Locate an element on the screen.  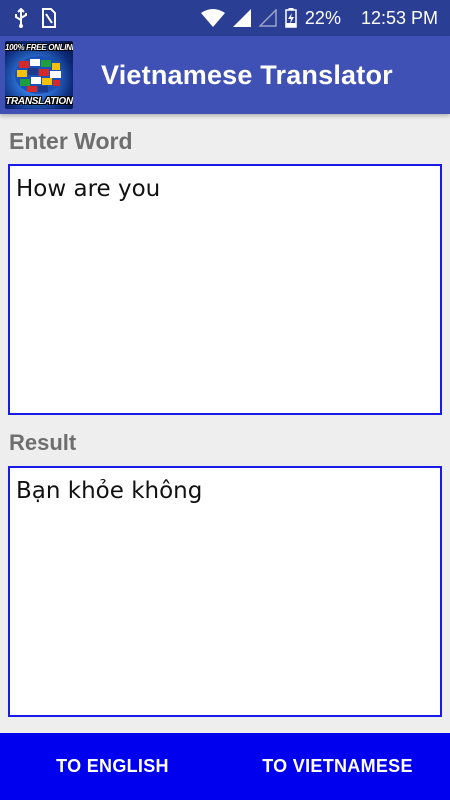
app-logo: 100% FREE ONLINE TRANSLATION is located at coordinates (39, 75).